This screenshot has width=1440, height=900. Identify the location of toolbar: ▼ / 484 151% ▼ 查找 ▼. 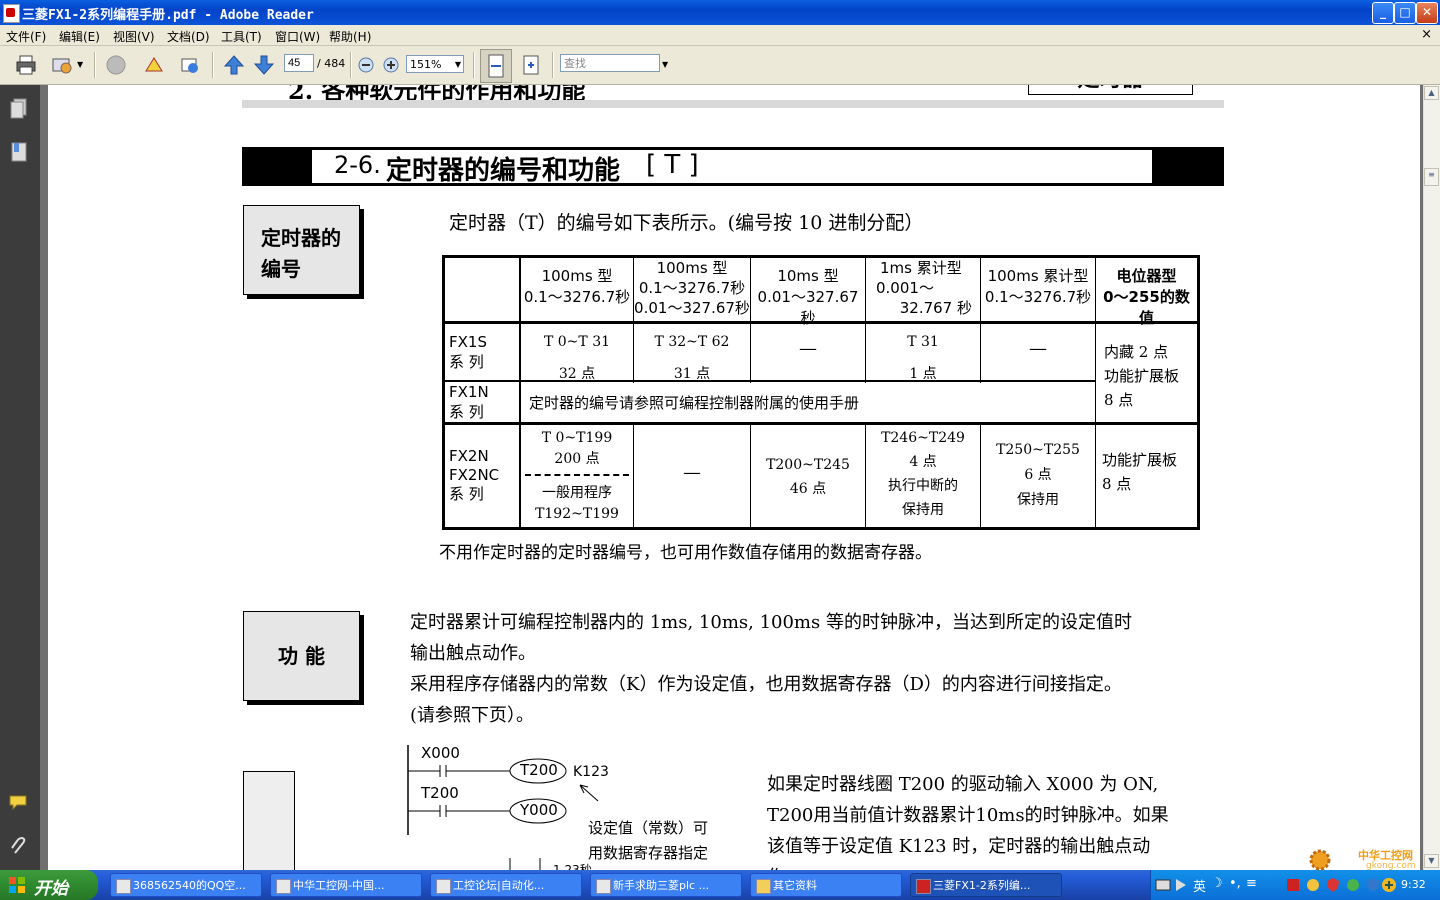
(720, 65).